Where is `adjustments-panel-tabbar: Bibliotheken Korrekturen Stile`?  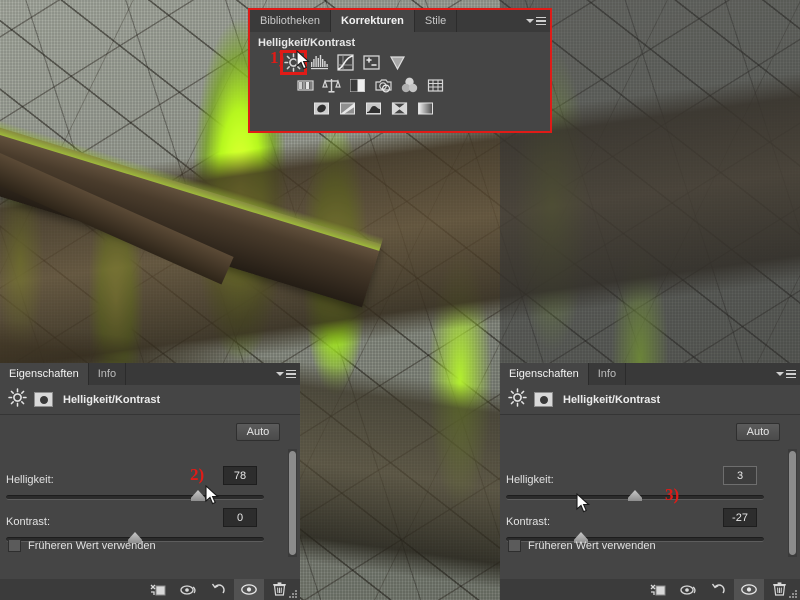
adjustments-panel-tabbar: Bibliotheken Korrekturen Stile is located at coordinates (400, 21).